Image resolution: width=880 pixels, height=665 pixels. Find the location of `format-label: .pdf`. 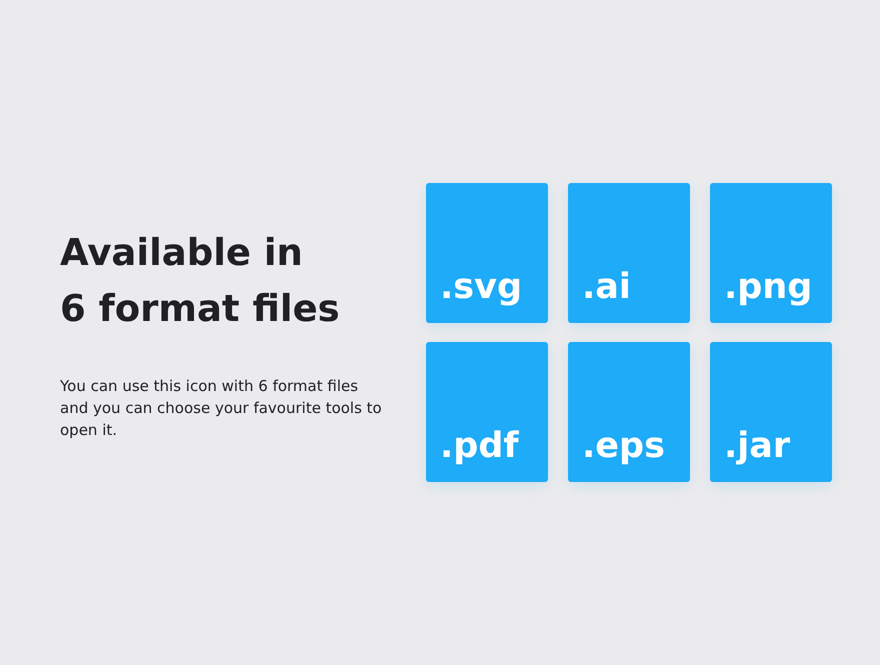

format-label: .pdf is located at coordinates (479, 446).